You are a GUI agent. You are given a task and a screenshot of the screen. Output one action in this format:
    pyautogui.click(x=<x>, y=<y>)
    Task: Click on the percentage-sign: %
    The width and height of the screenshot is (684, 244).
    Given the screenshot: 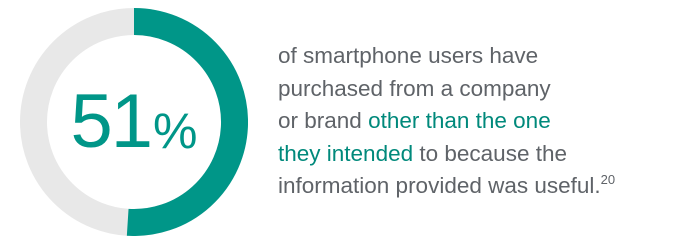 What is the action you would take?
    pyautogui.click(x=175, y=131)
    